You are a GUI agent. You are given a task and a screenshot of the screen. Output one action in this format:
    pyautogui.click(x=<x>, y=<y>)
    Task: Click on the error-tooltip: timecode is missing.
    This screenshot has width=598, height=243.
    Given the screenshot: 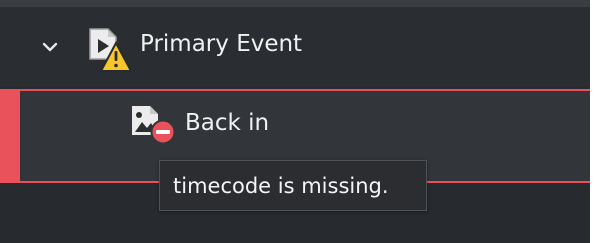 What is the action you would take?
    pyautogui.click(x=293, y=185)
    